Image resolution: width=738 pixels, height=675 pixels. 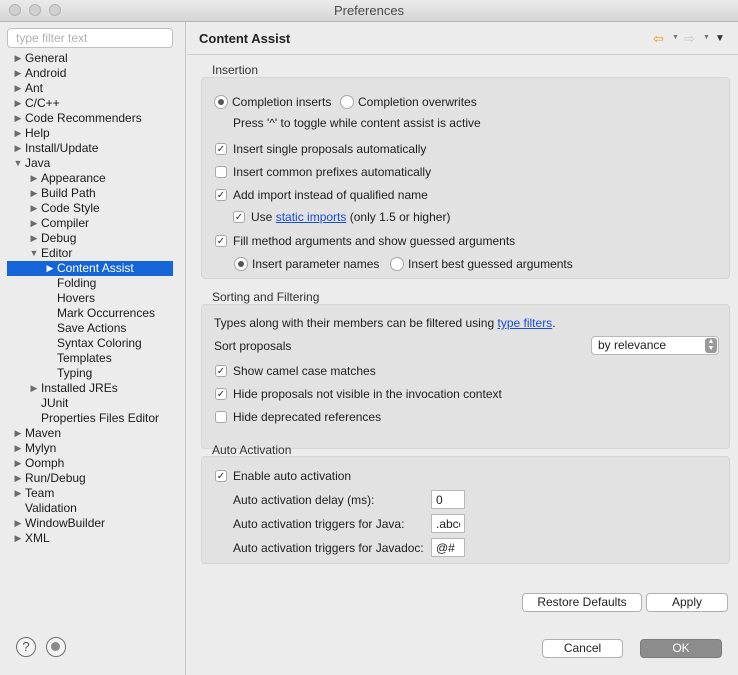 What do you see at coordinates (689, 39) in the screenshot?
I see `forward-arrow-icon: ⇨` at bounding box center [689, 39].